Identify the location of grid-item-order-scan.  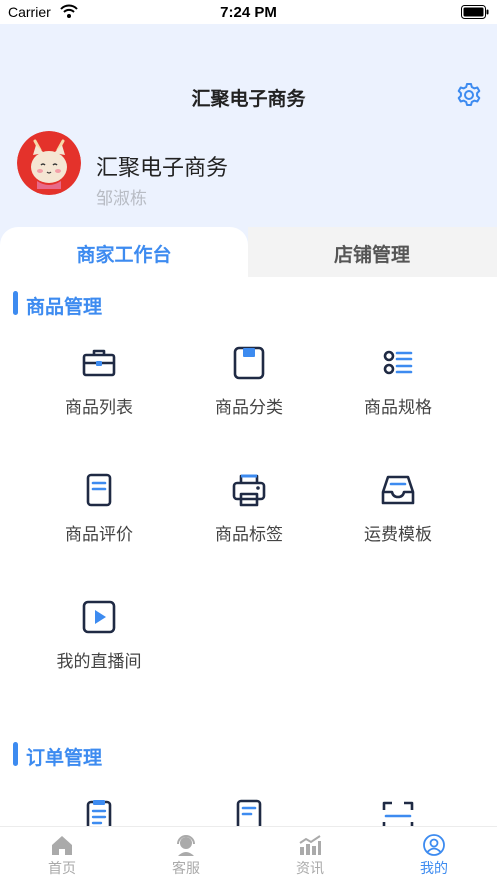
(398, 812).